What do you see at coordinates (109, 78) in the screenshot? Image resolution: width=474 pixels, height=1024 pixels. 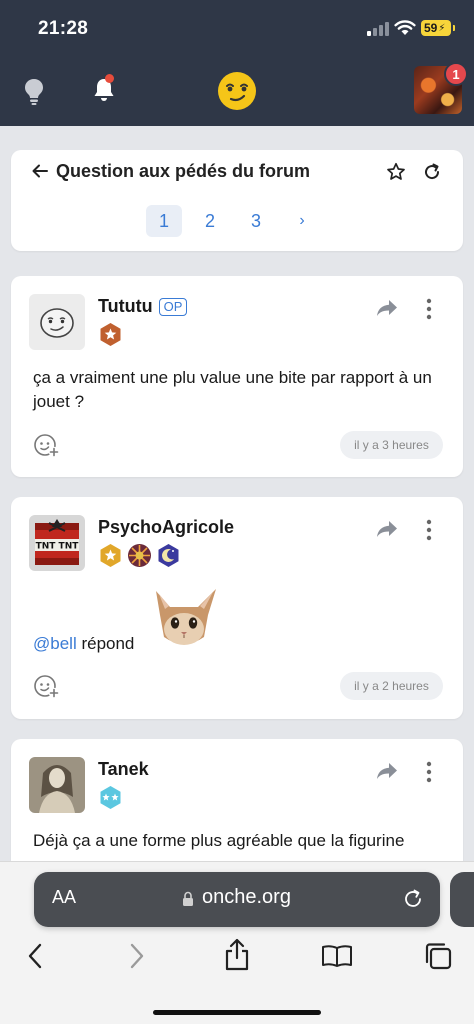 I see `notification-dot` at bounding box center [109, 78].